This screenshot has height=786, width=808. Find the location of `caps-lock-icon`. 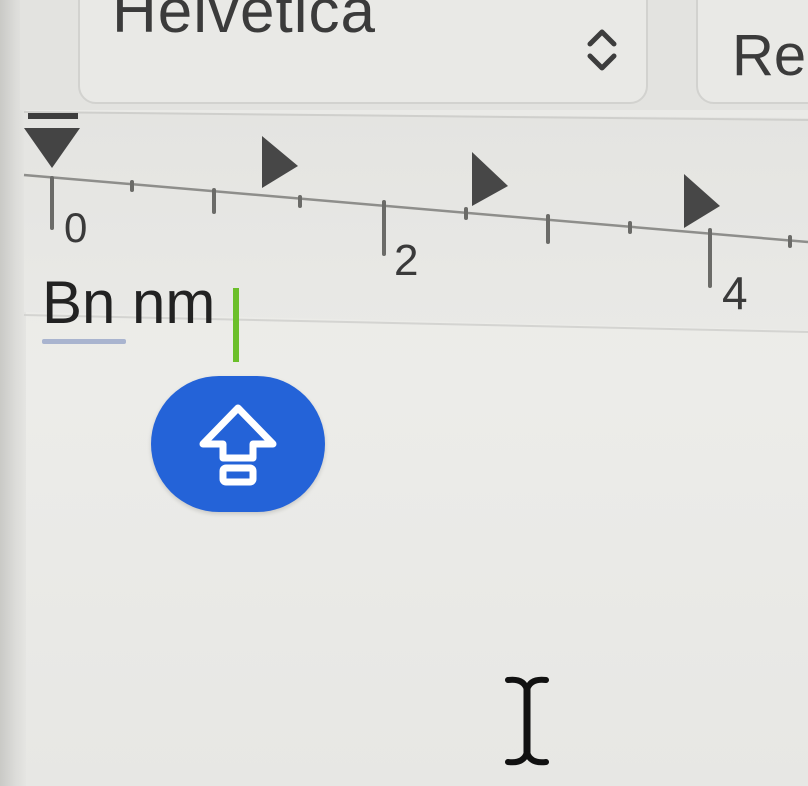

caps-lock-icon is located at coordinates (238, 445).